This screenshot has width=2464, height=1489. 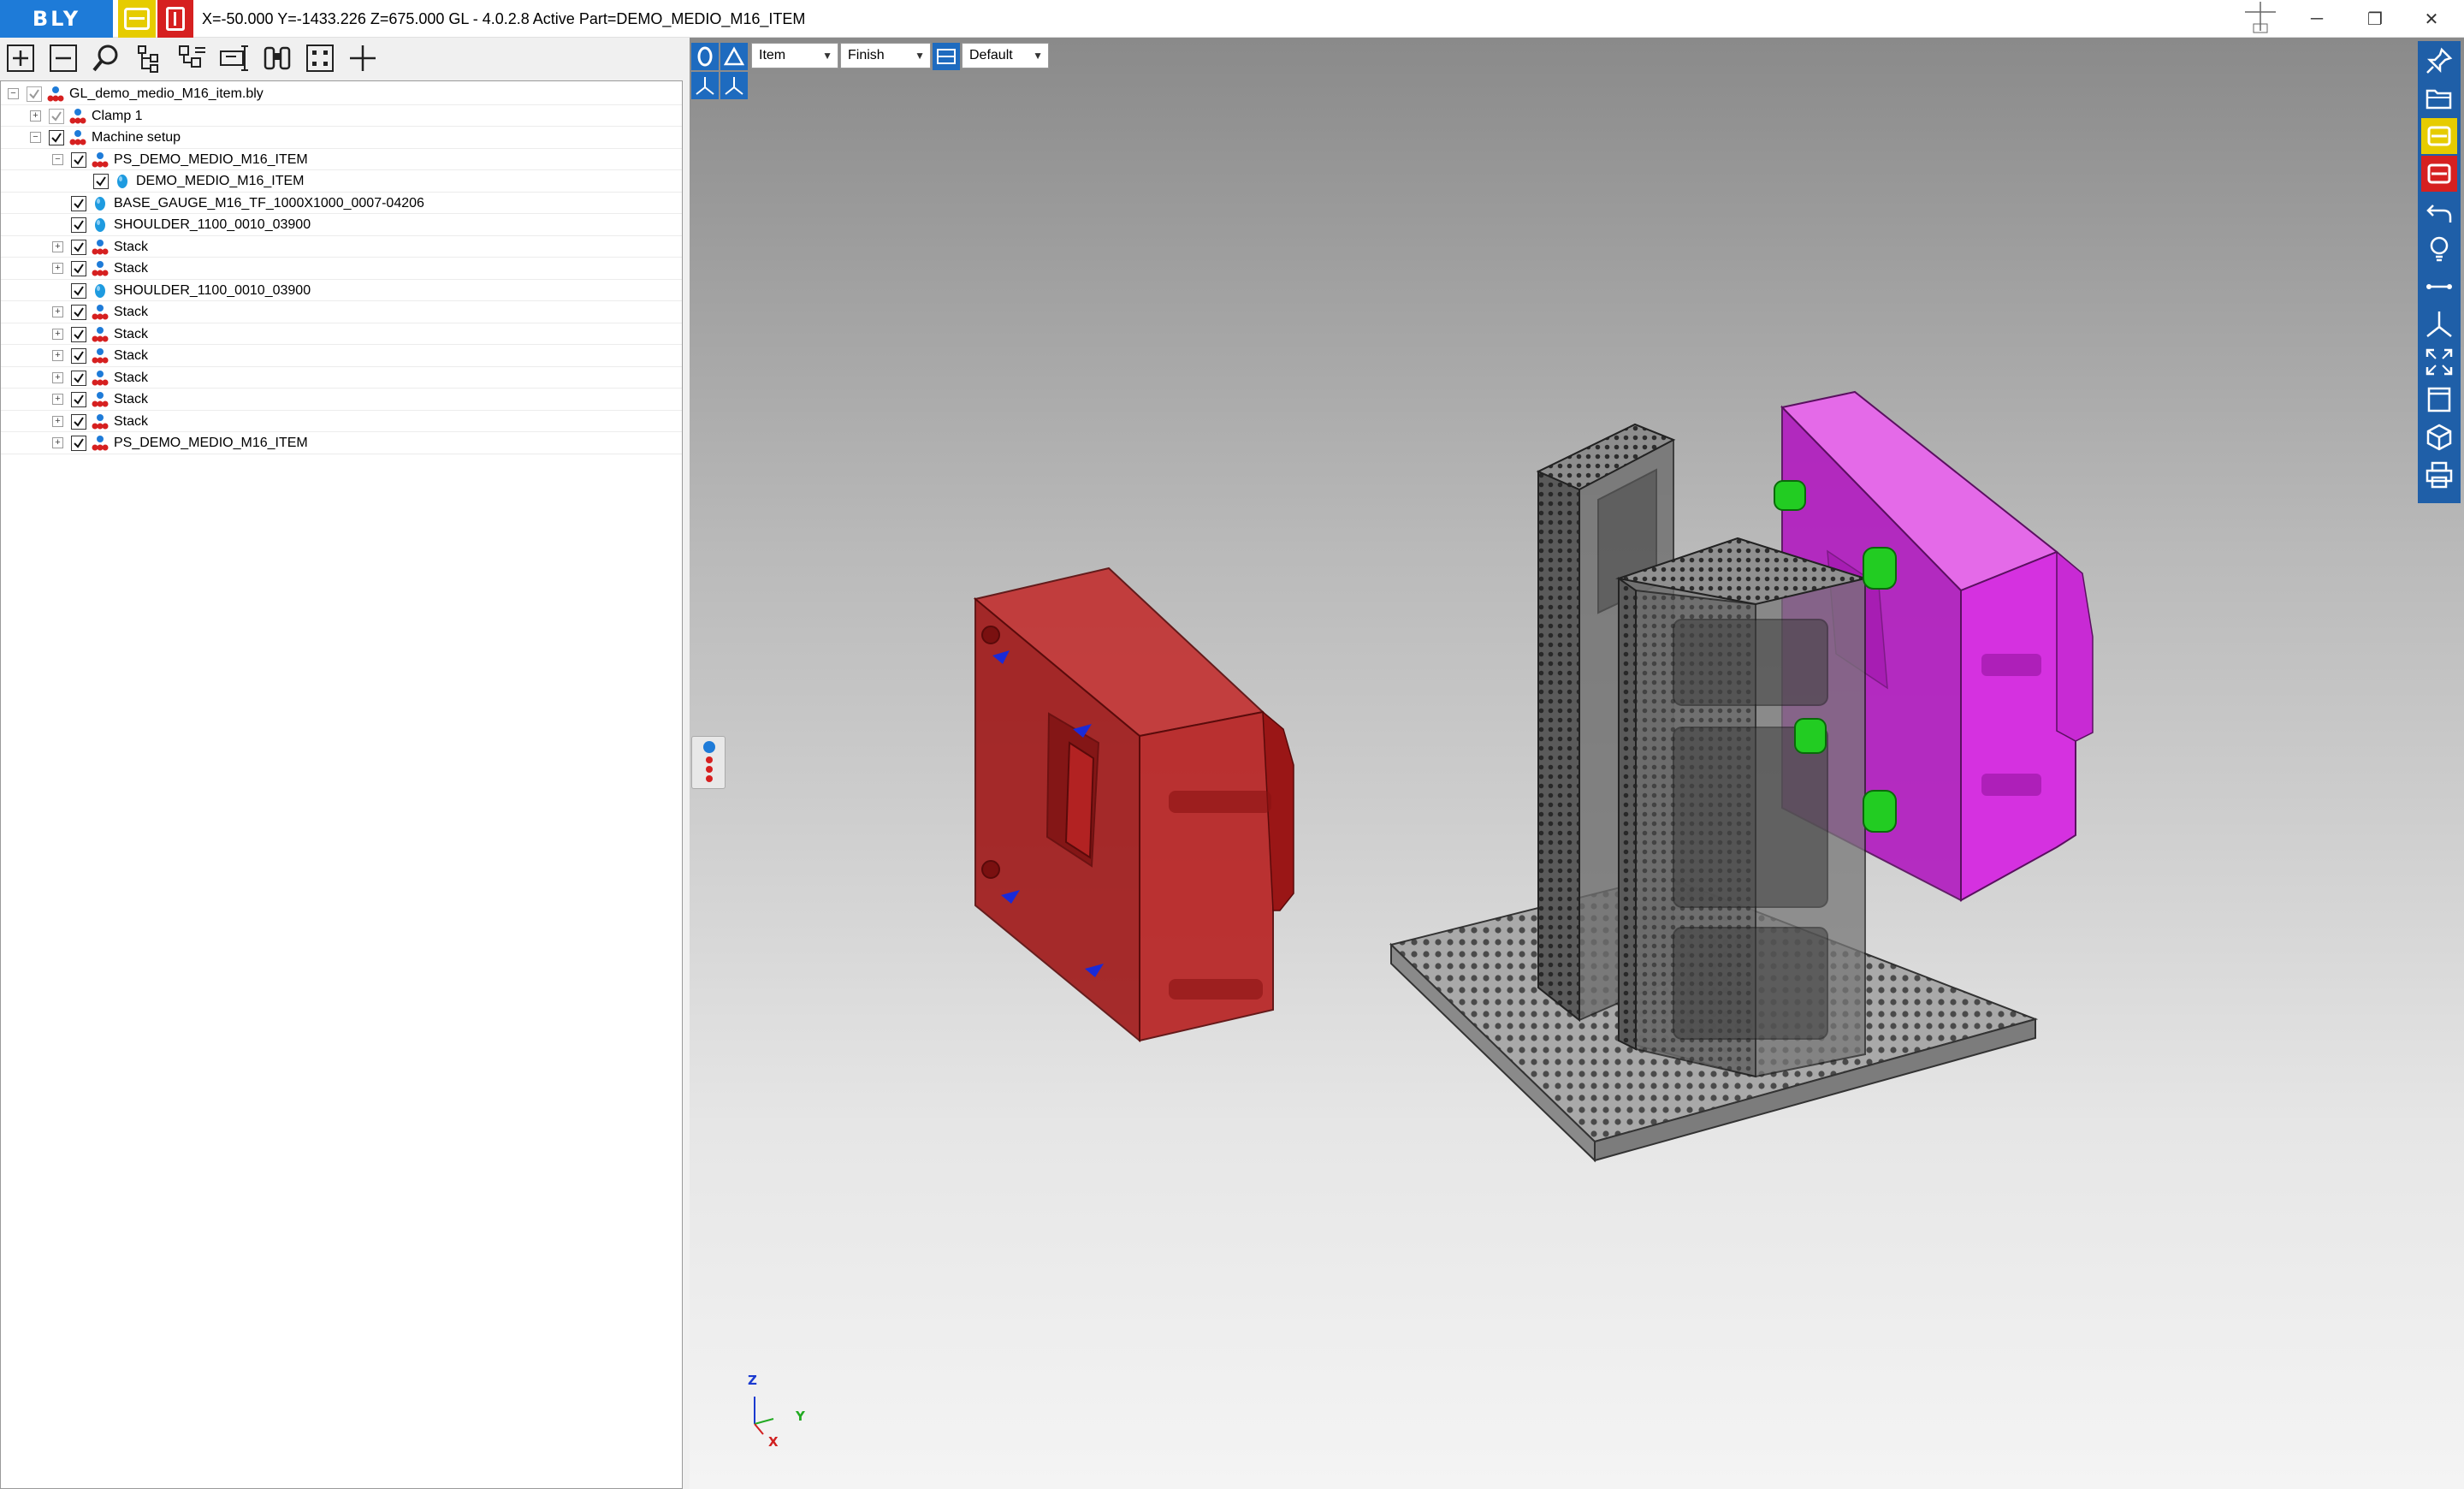 What do you see at coordinates (192, 58) in the screenshot?
I see `tree-down-icon` at bounding box center [192, 58].